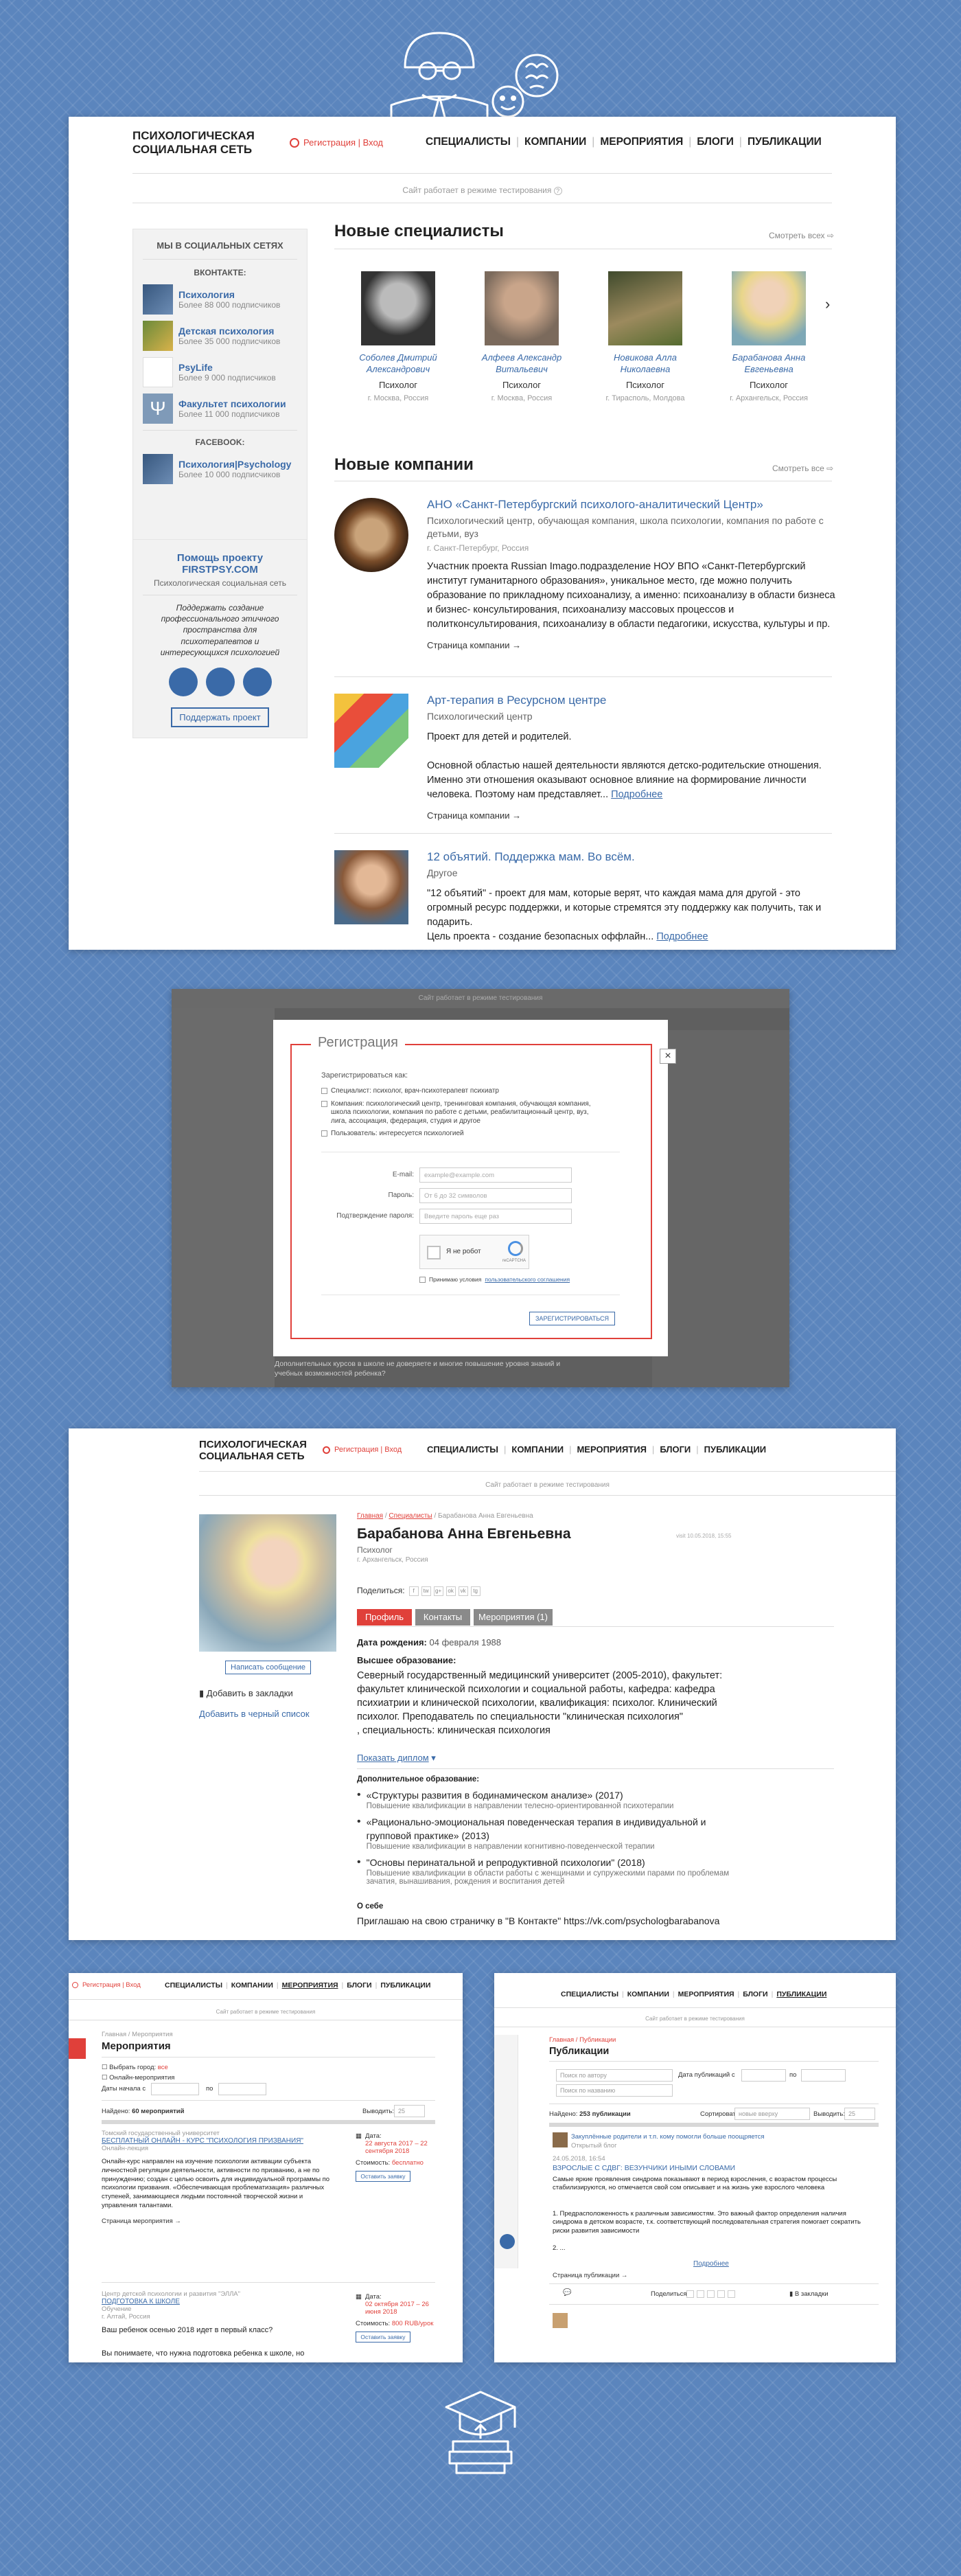  Describe the element at coordinates (614, 2075) in the screenshot. I see `author-search-input: Поиск по автору` at that location.